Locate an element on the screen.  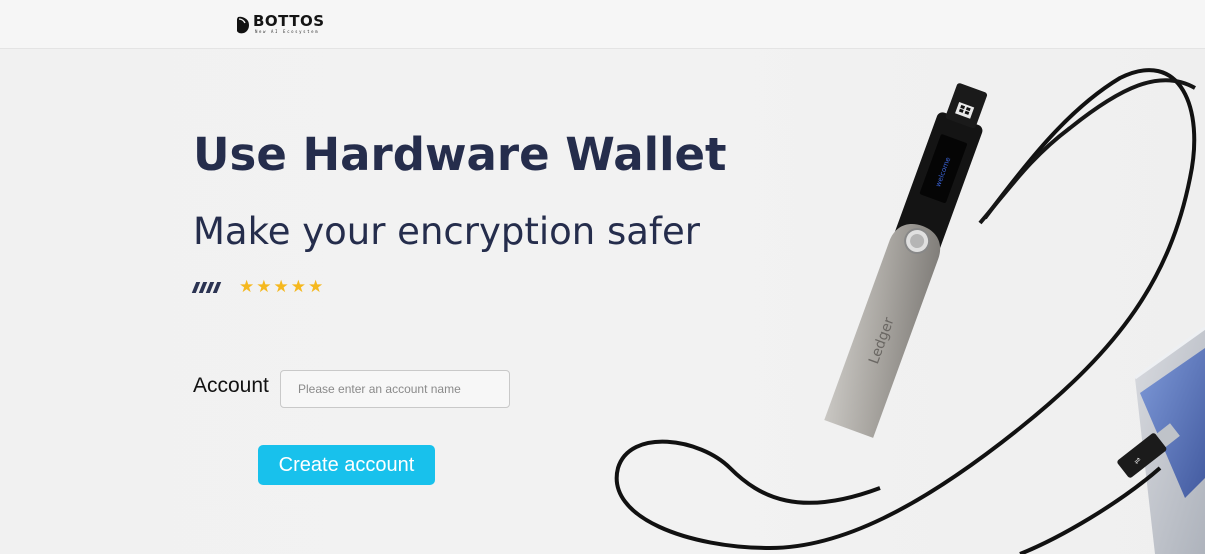
bottos-logo-icon is located at coordinates (243, 25).